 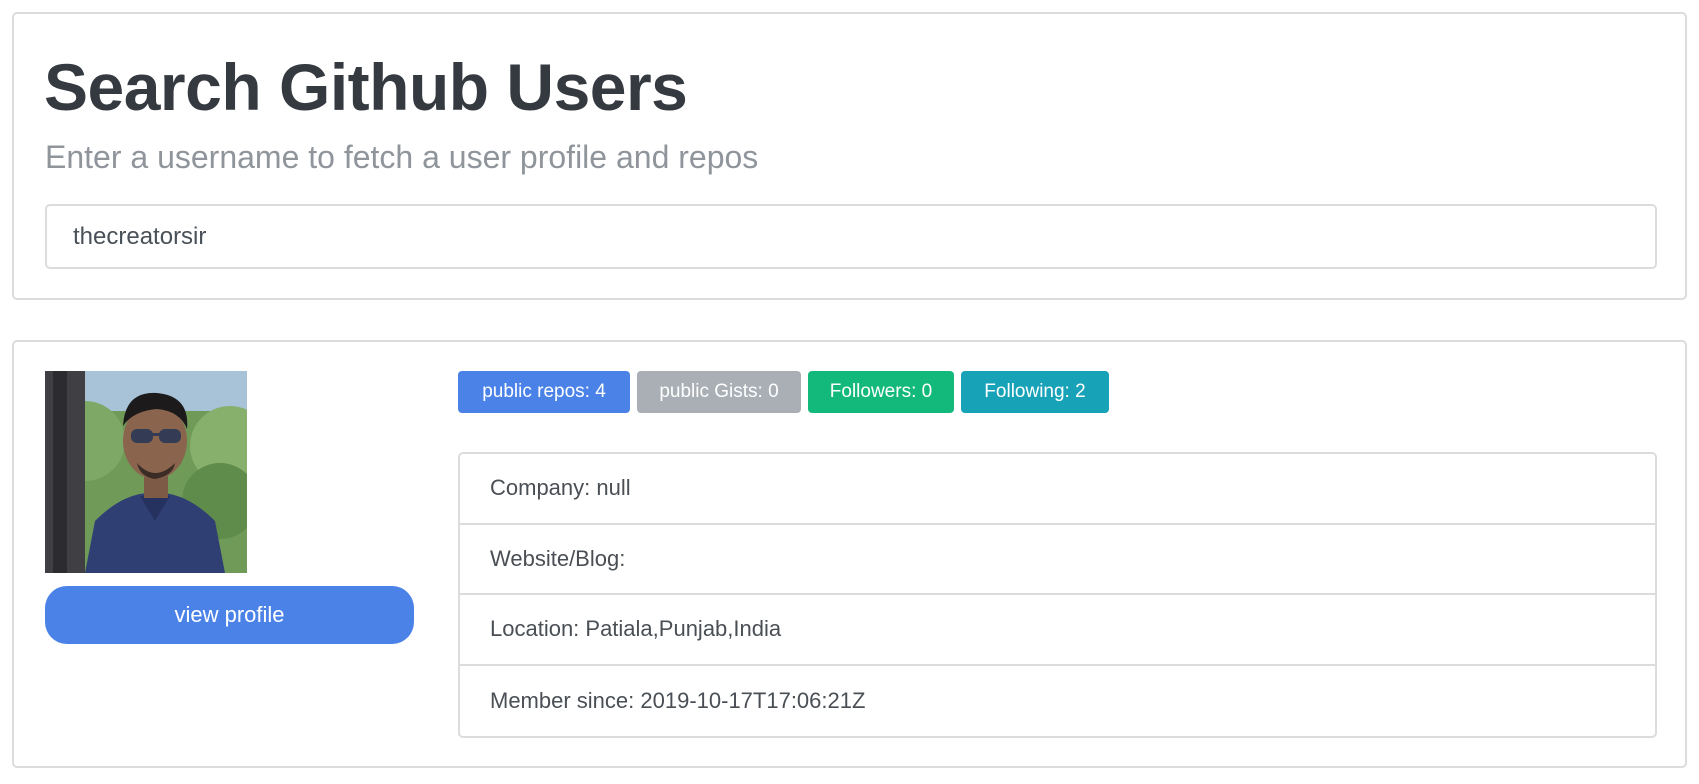 What do you see at coordinates (366, 87) in the screenshot?
I see `page-title: Search Github Users` at bounding box center [366, 87].